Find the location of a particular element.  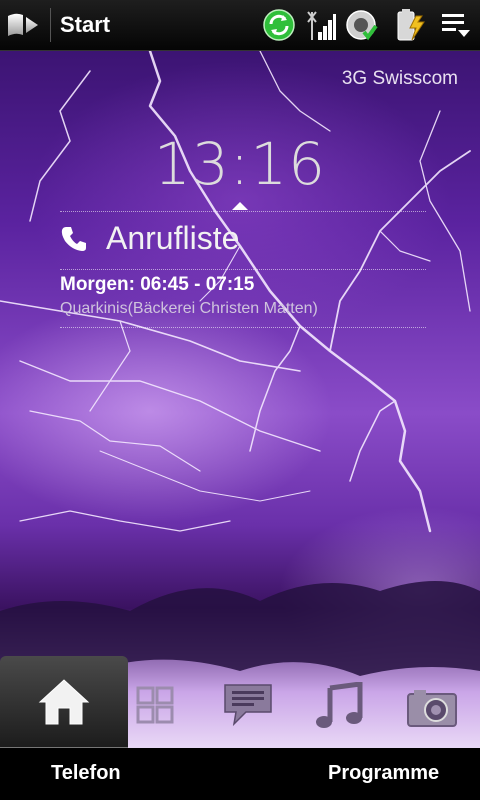

tab-home is located at coordinates (64, 702).